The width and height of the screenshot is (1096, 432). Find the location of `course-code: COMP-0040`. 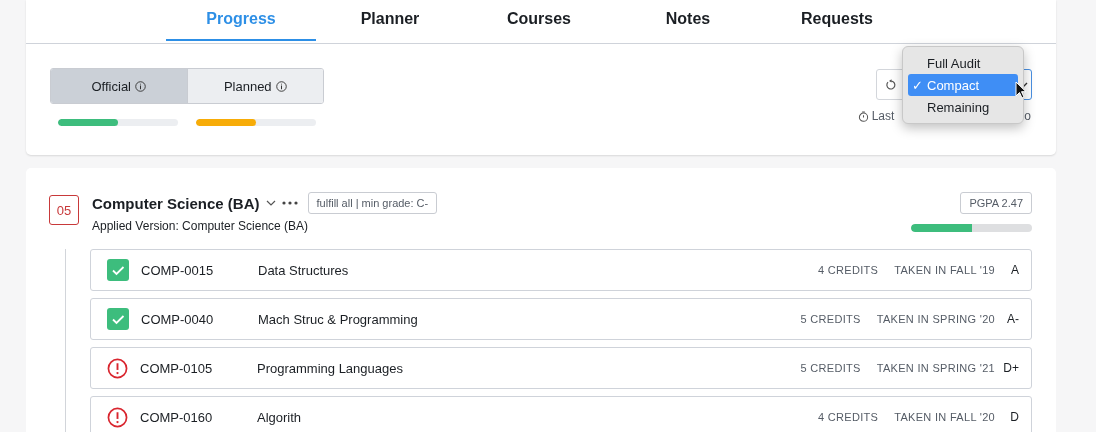

course-code: COMP-0040 is located at coordinates (178, 319).